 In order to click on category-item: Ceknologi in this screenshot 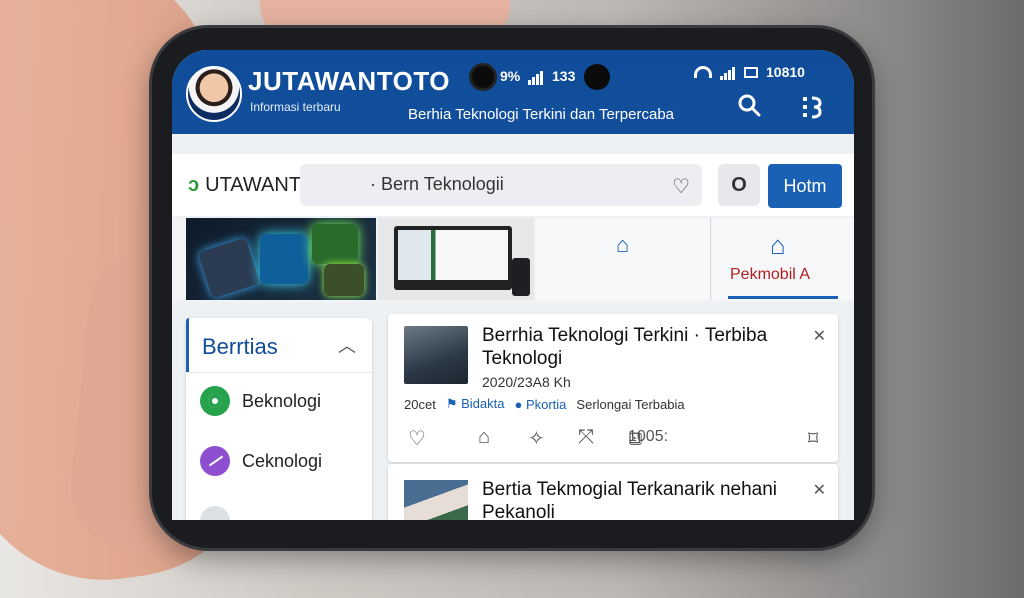, I will do `click(261, 461)`.